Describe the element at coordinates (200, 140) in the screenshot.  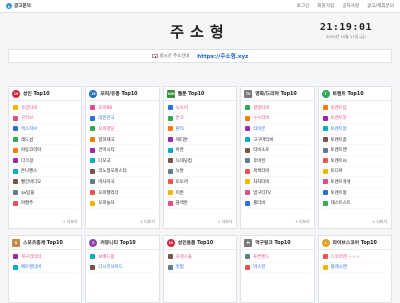
I see `site-list-item: 제티툰` at that location.